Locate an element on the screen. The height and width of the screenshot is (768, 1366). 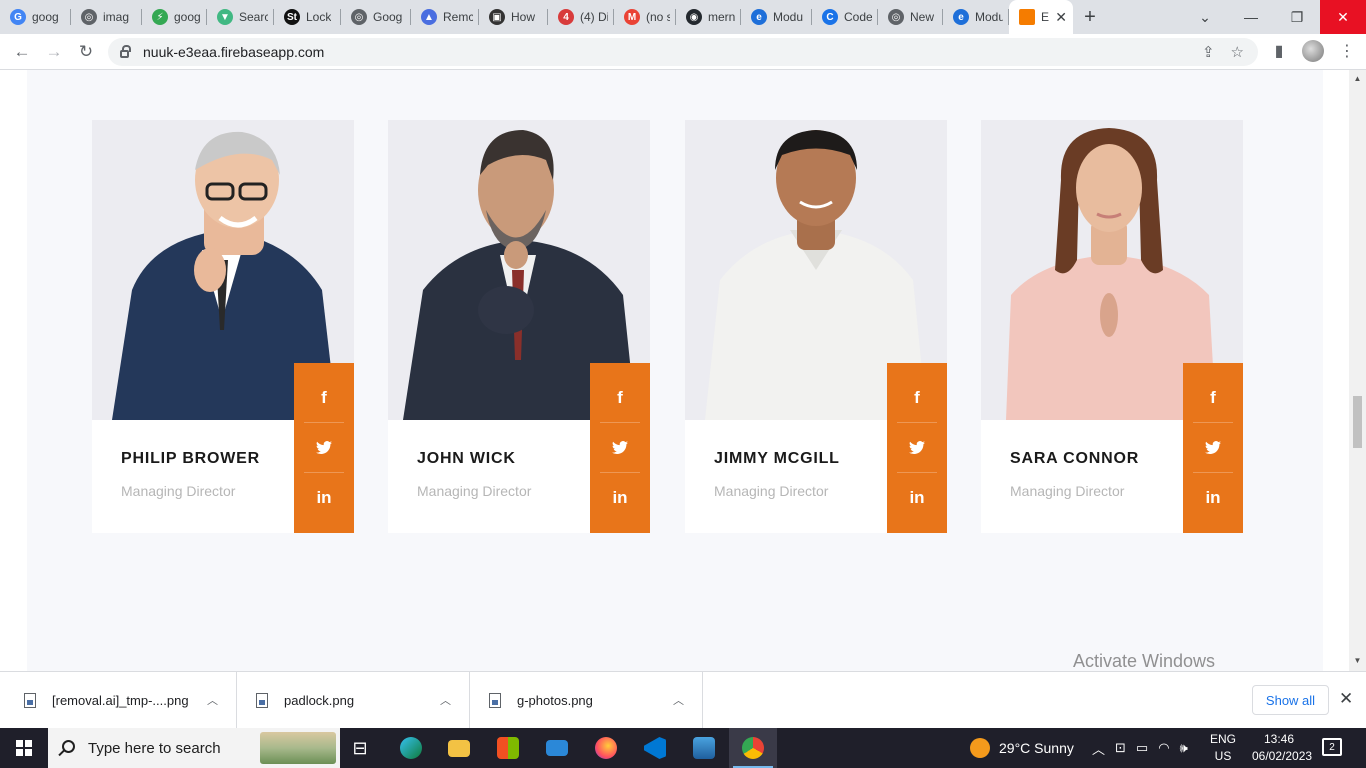
task-view-icon: ⊟ is located at coordinates (360, 748).